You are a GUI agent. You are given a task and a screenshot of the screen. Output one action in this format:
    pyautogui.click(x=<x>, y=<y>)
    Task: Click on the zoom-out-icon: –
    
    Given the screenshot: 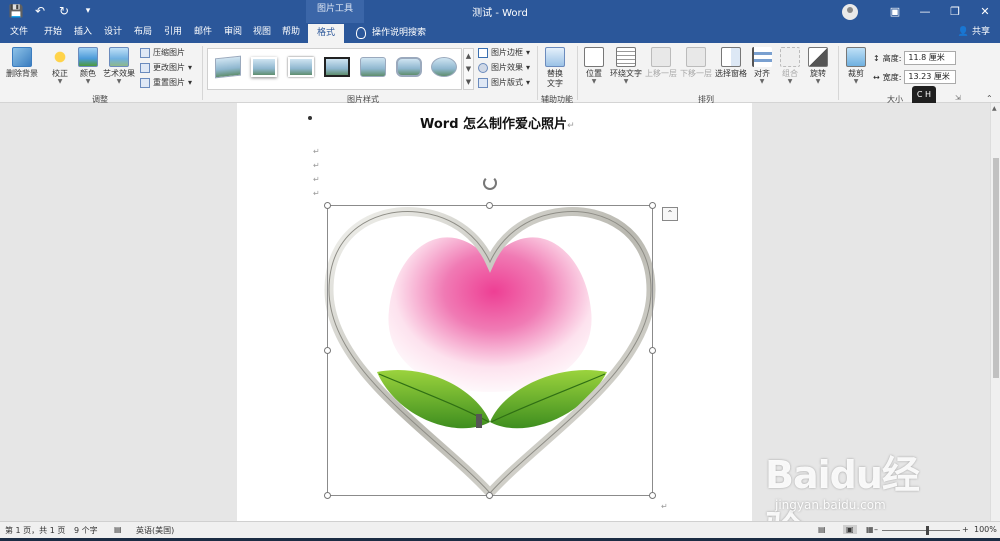 What is the action you would take?
    pyautogui.click(x=876, y=529)
    